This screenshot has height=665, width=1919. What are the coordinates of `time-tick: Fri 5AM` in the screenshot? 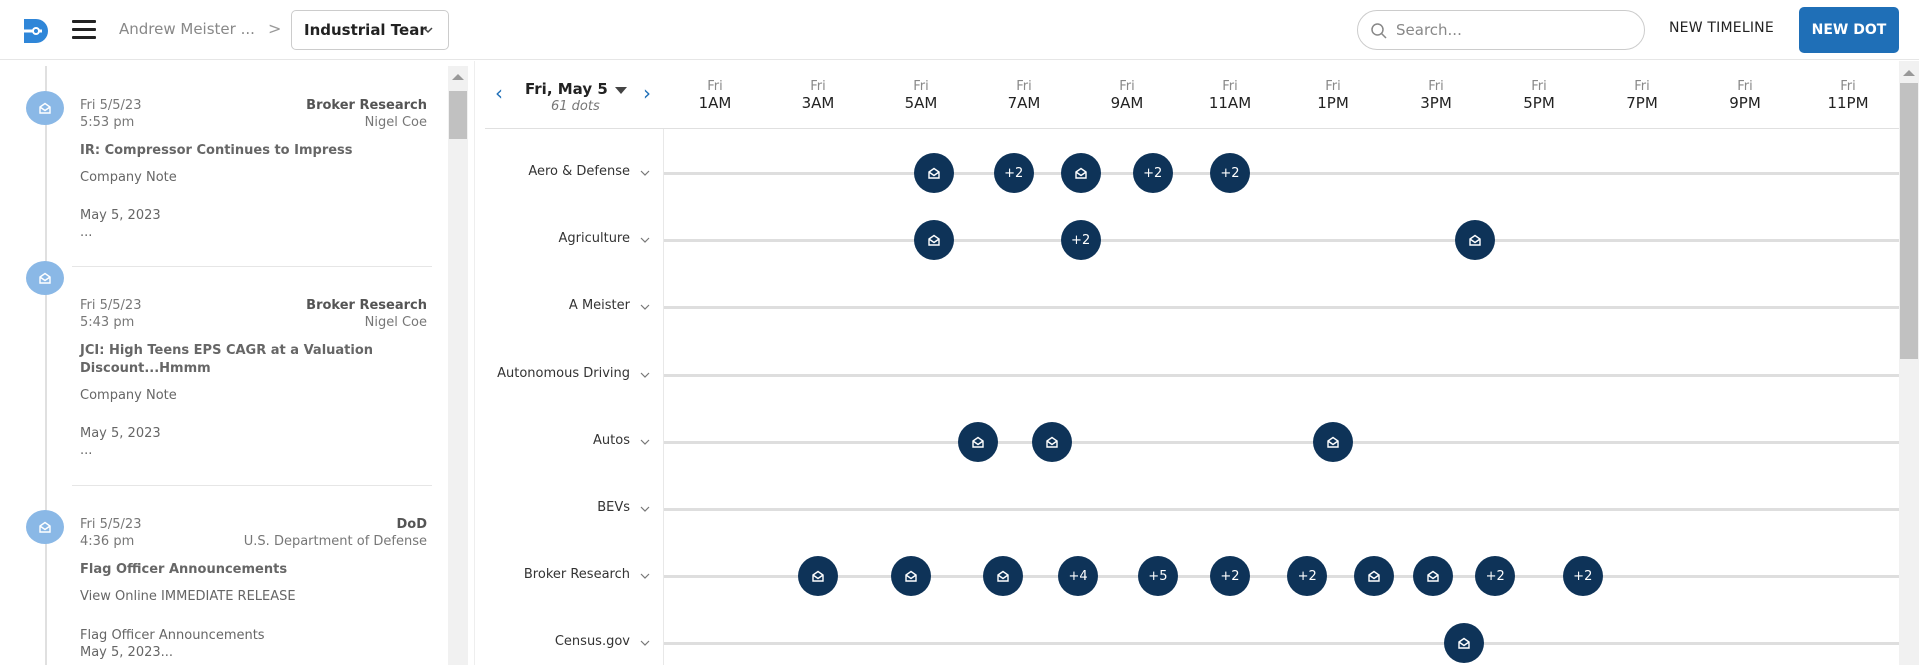 It's located at (921, 96).